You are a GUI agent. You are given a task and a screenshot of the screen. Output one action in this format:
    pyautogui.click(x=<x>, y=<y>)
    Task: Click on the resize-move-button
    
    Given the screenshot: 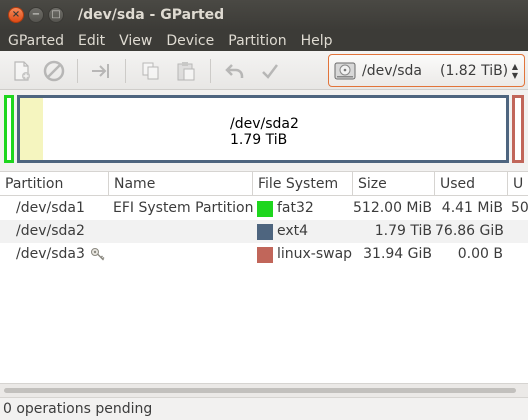 What is the action you would take?
    pyautogui.click(x=101, y=71)
    